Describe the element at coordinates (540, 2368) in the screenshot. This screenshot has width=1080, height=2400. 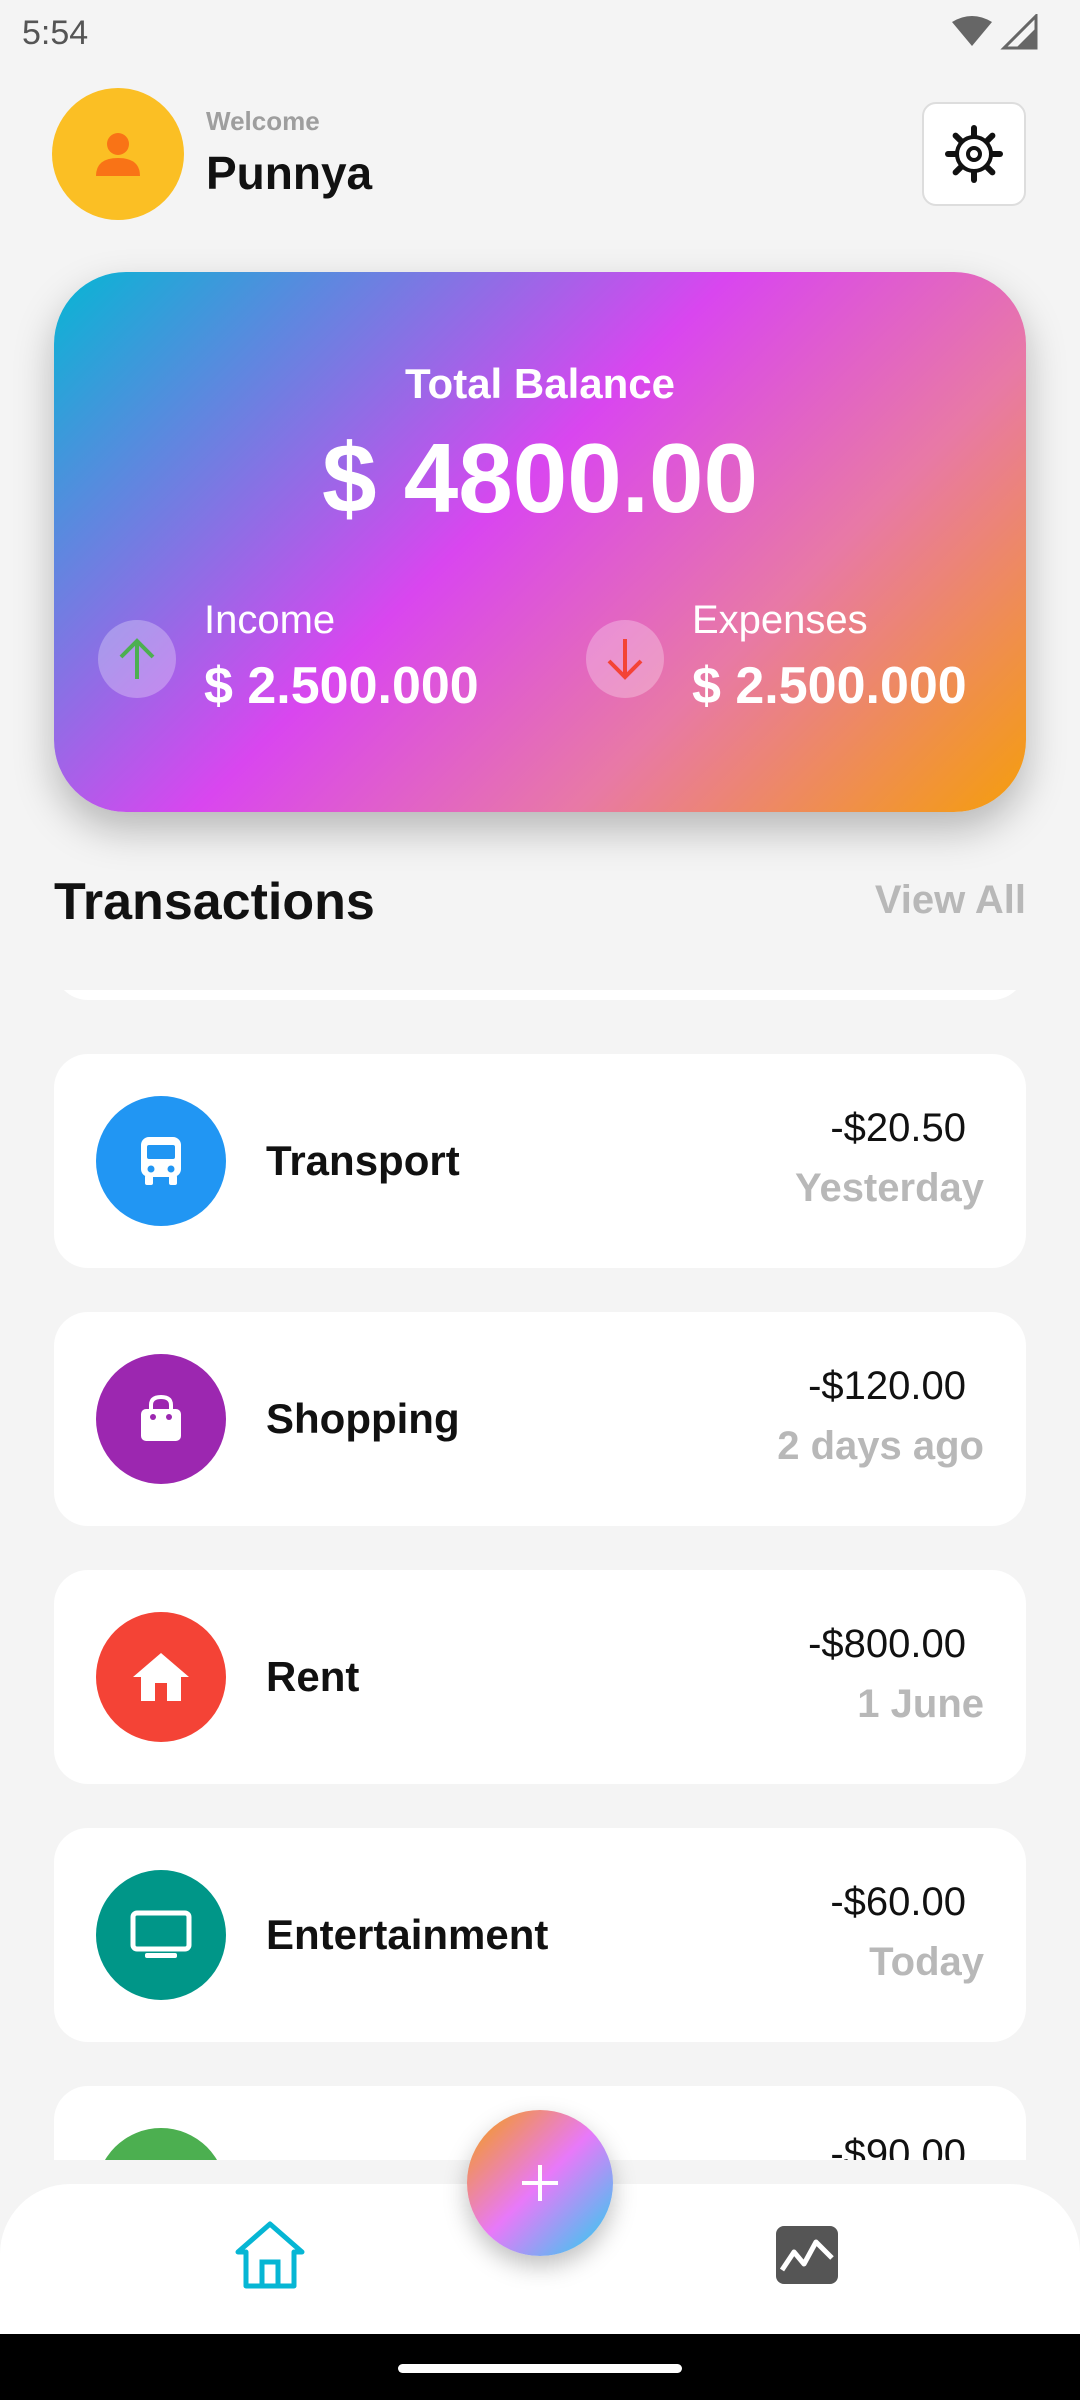
I see `home-gesture-pill` at that location.